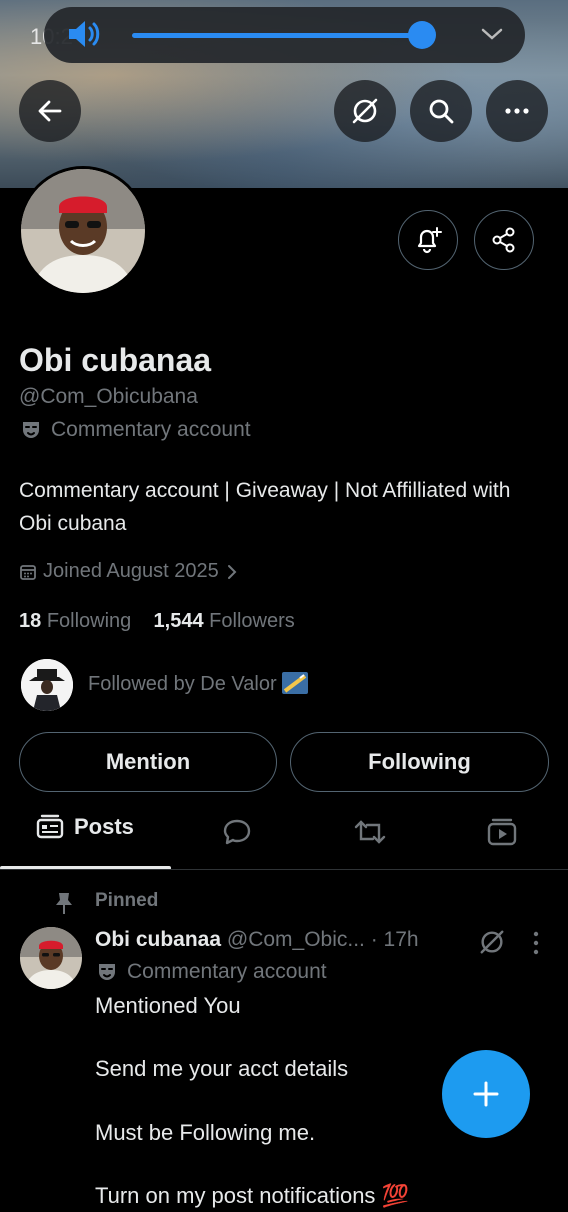 This screenshot has height=1212, width=568. What do you see at coordinates (422, 35) in the screenshot?
I see `volume-slider-thumb` at bounding box center [422, 35].